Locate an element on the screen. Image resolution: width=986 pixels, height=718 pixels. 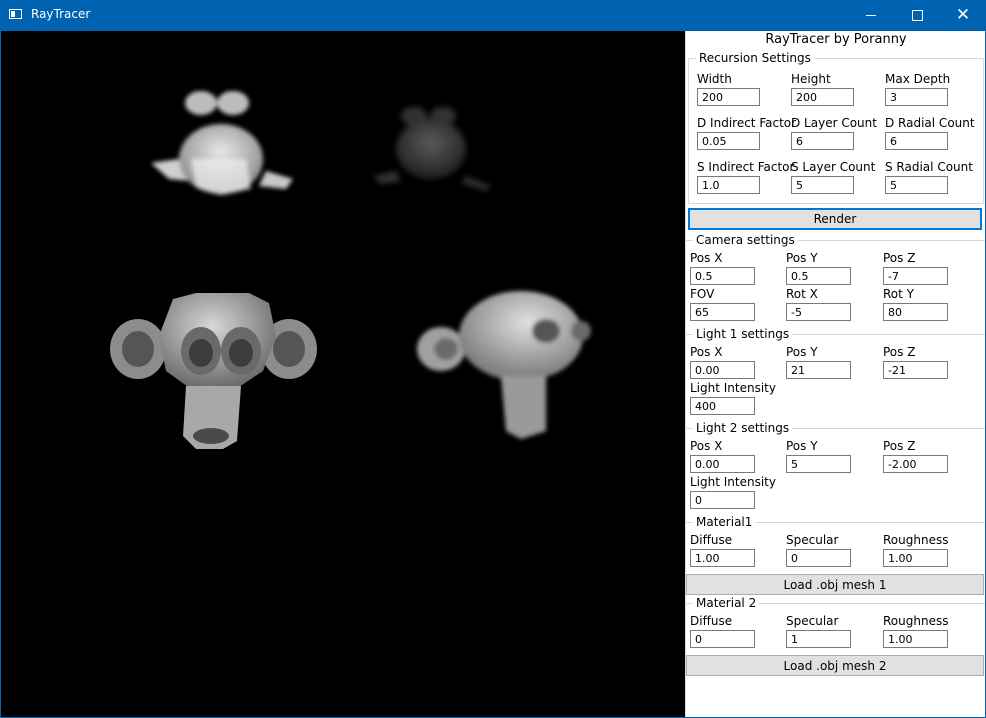
close-icon: ✕ is located at coordinates (963, 15).